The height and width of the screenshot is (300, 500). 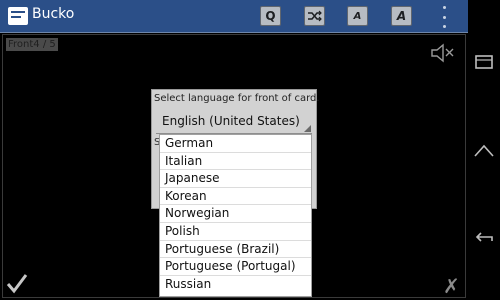 I want to click on dropdown-item: Korean, so click(x=235, y=197).